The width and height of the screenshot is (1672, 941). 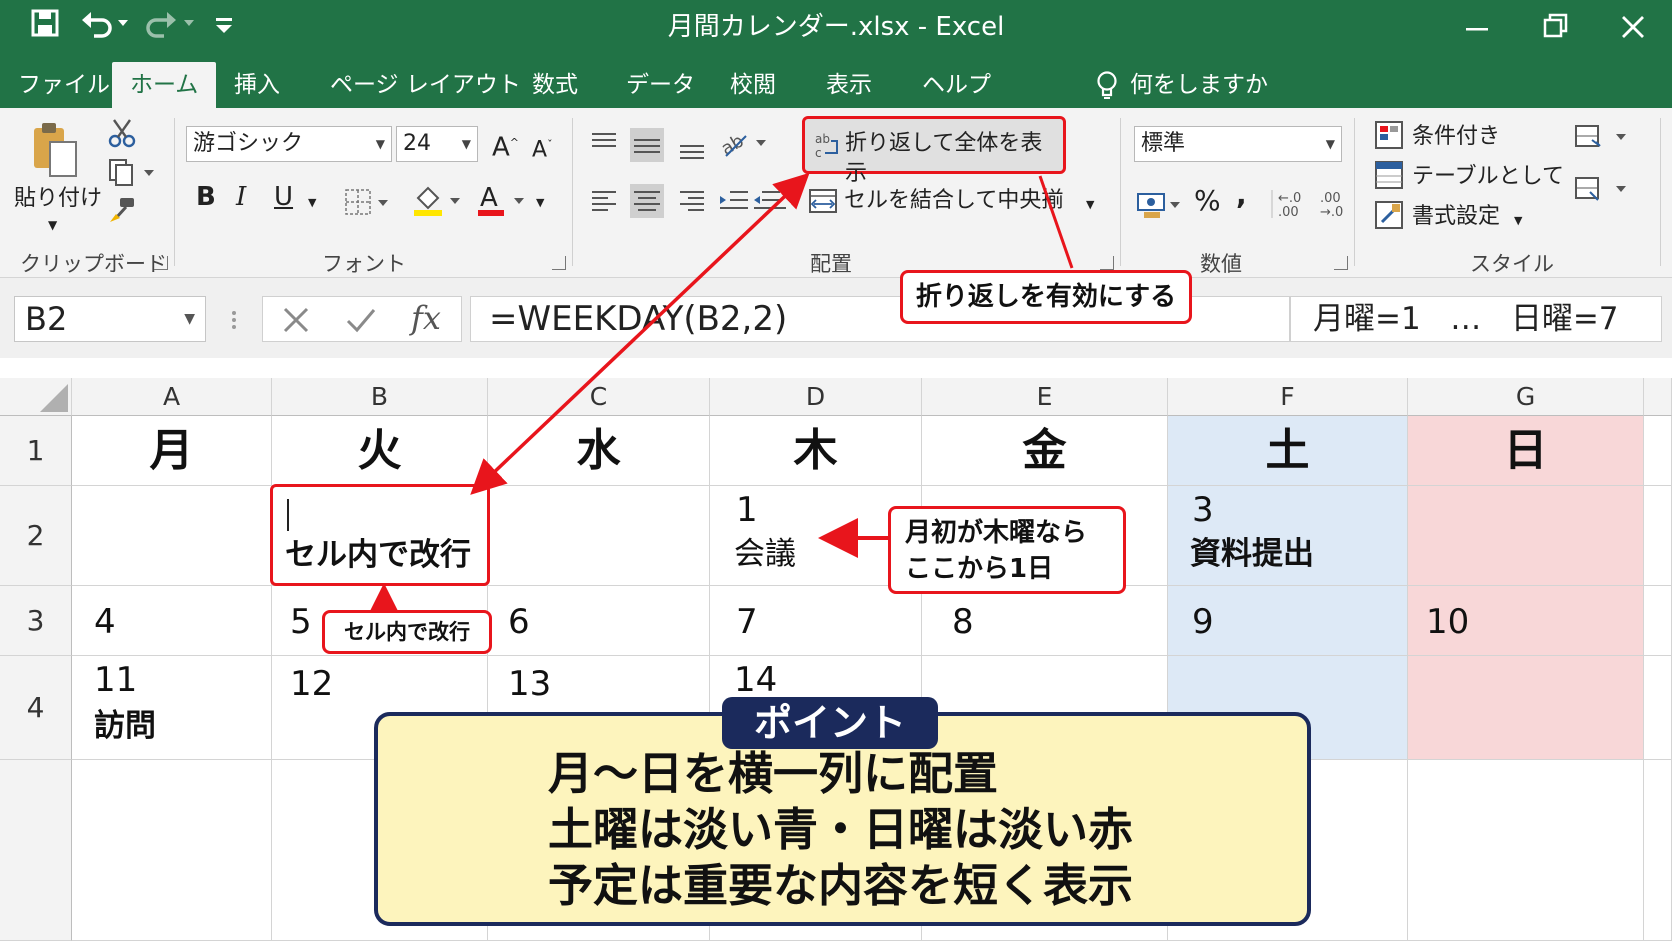 I want to click on underline-button: U, so click(x=283, y=197).